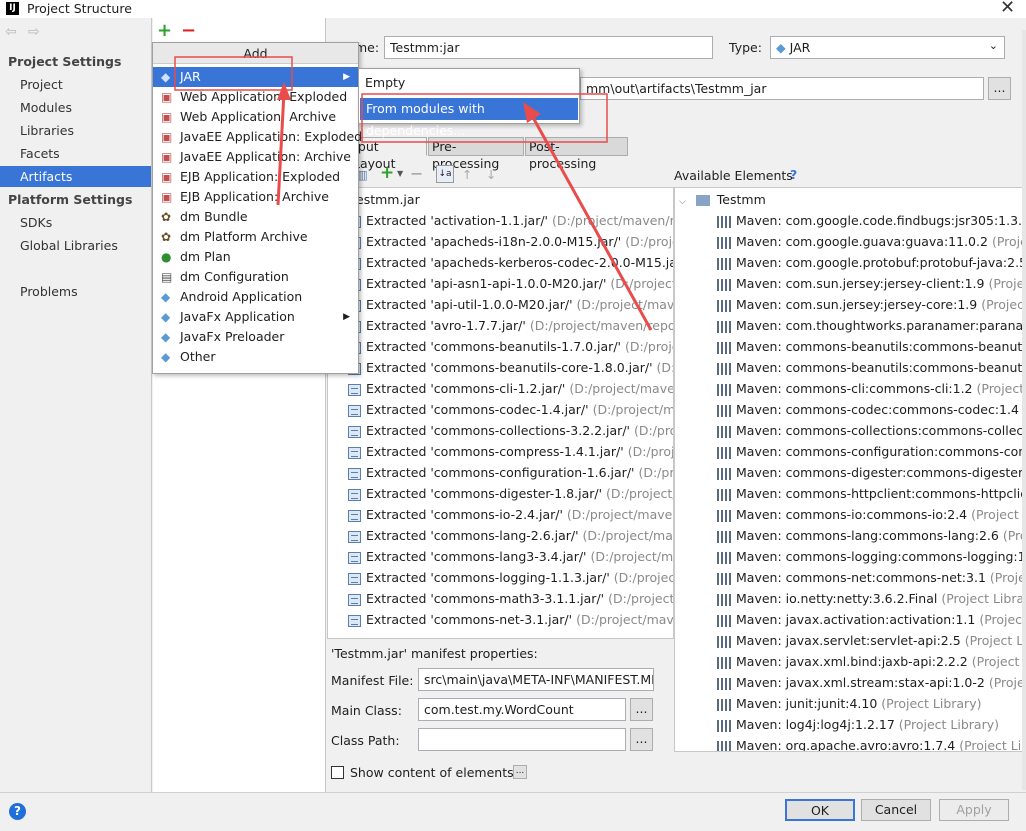 Image resolution: width=1026 pixels, height=831 pixels. What do you see at coordinates (974, 810) in the screenshot?
I see `apply-button: Apply` at bounding box center [974, 810].